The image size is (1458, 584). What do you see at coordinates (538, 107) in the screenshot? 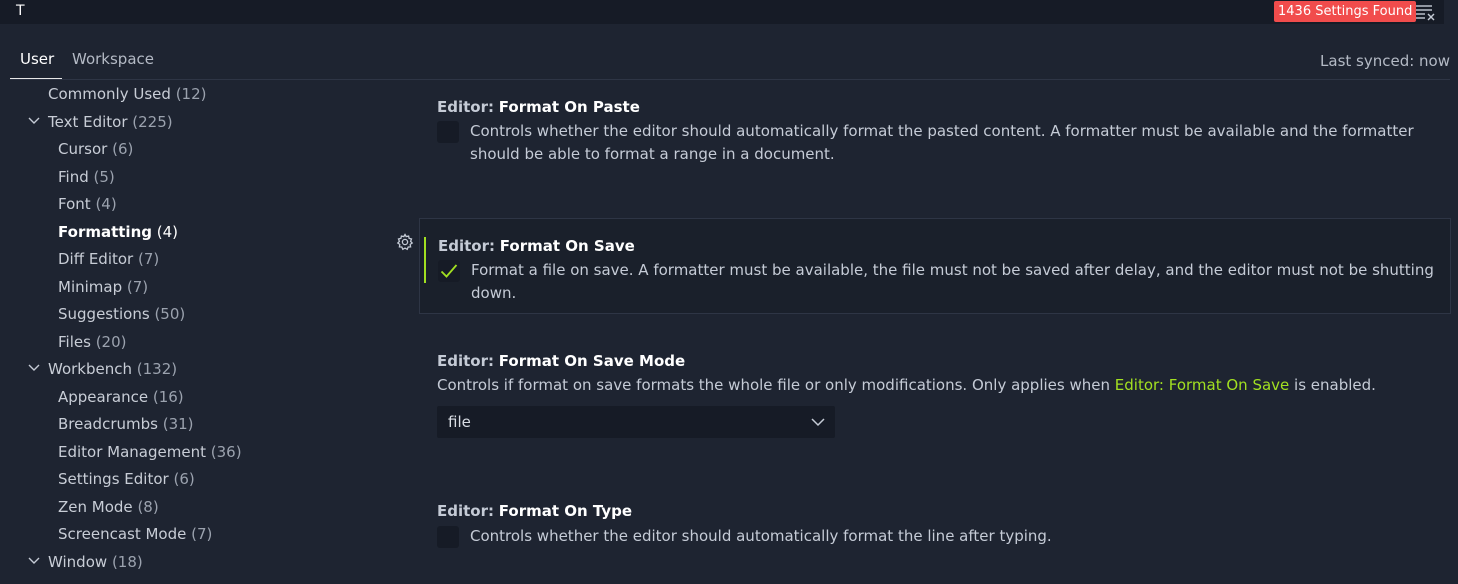
I see `setting-title: Editor: Format On Paste` at bounding box center [538, 107].